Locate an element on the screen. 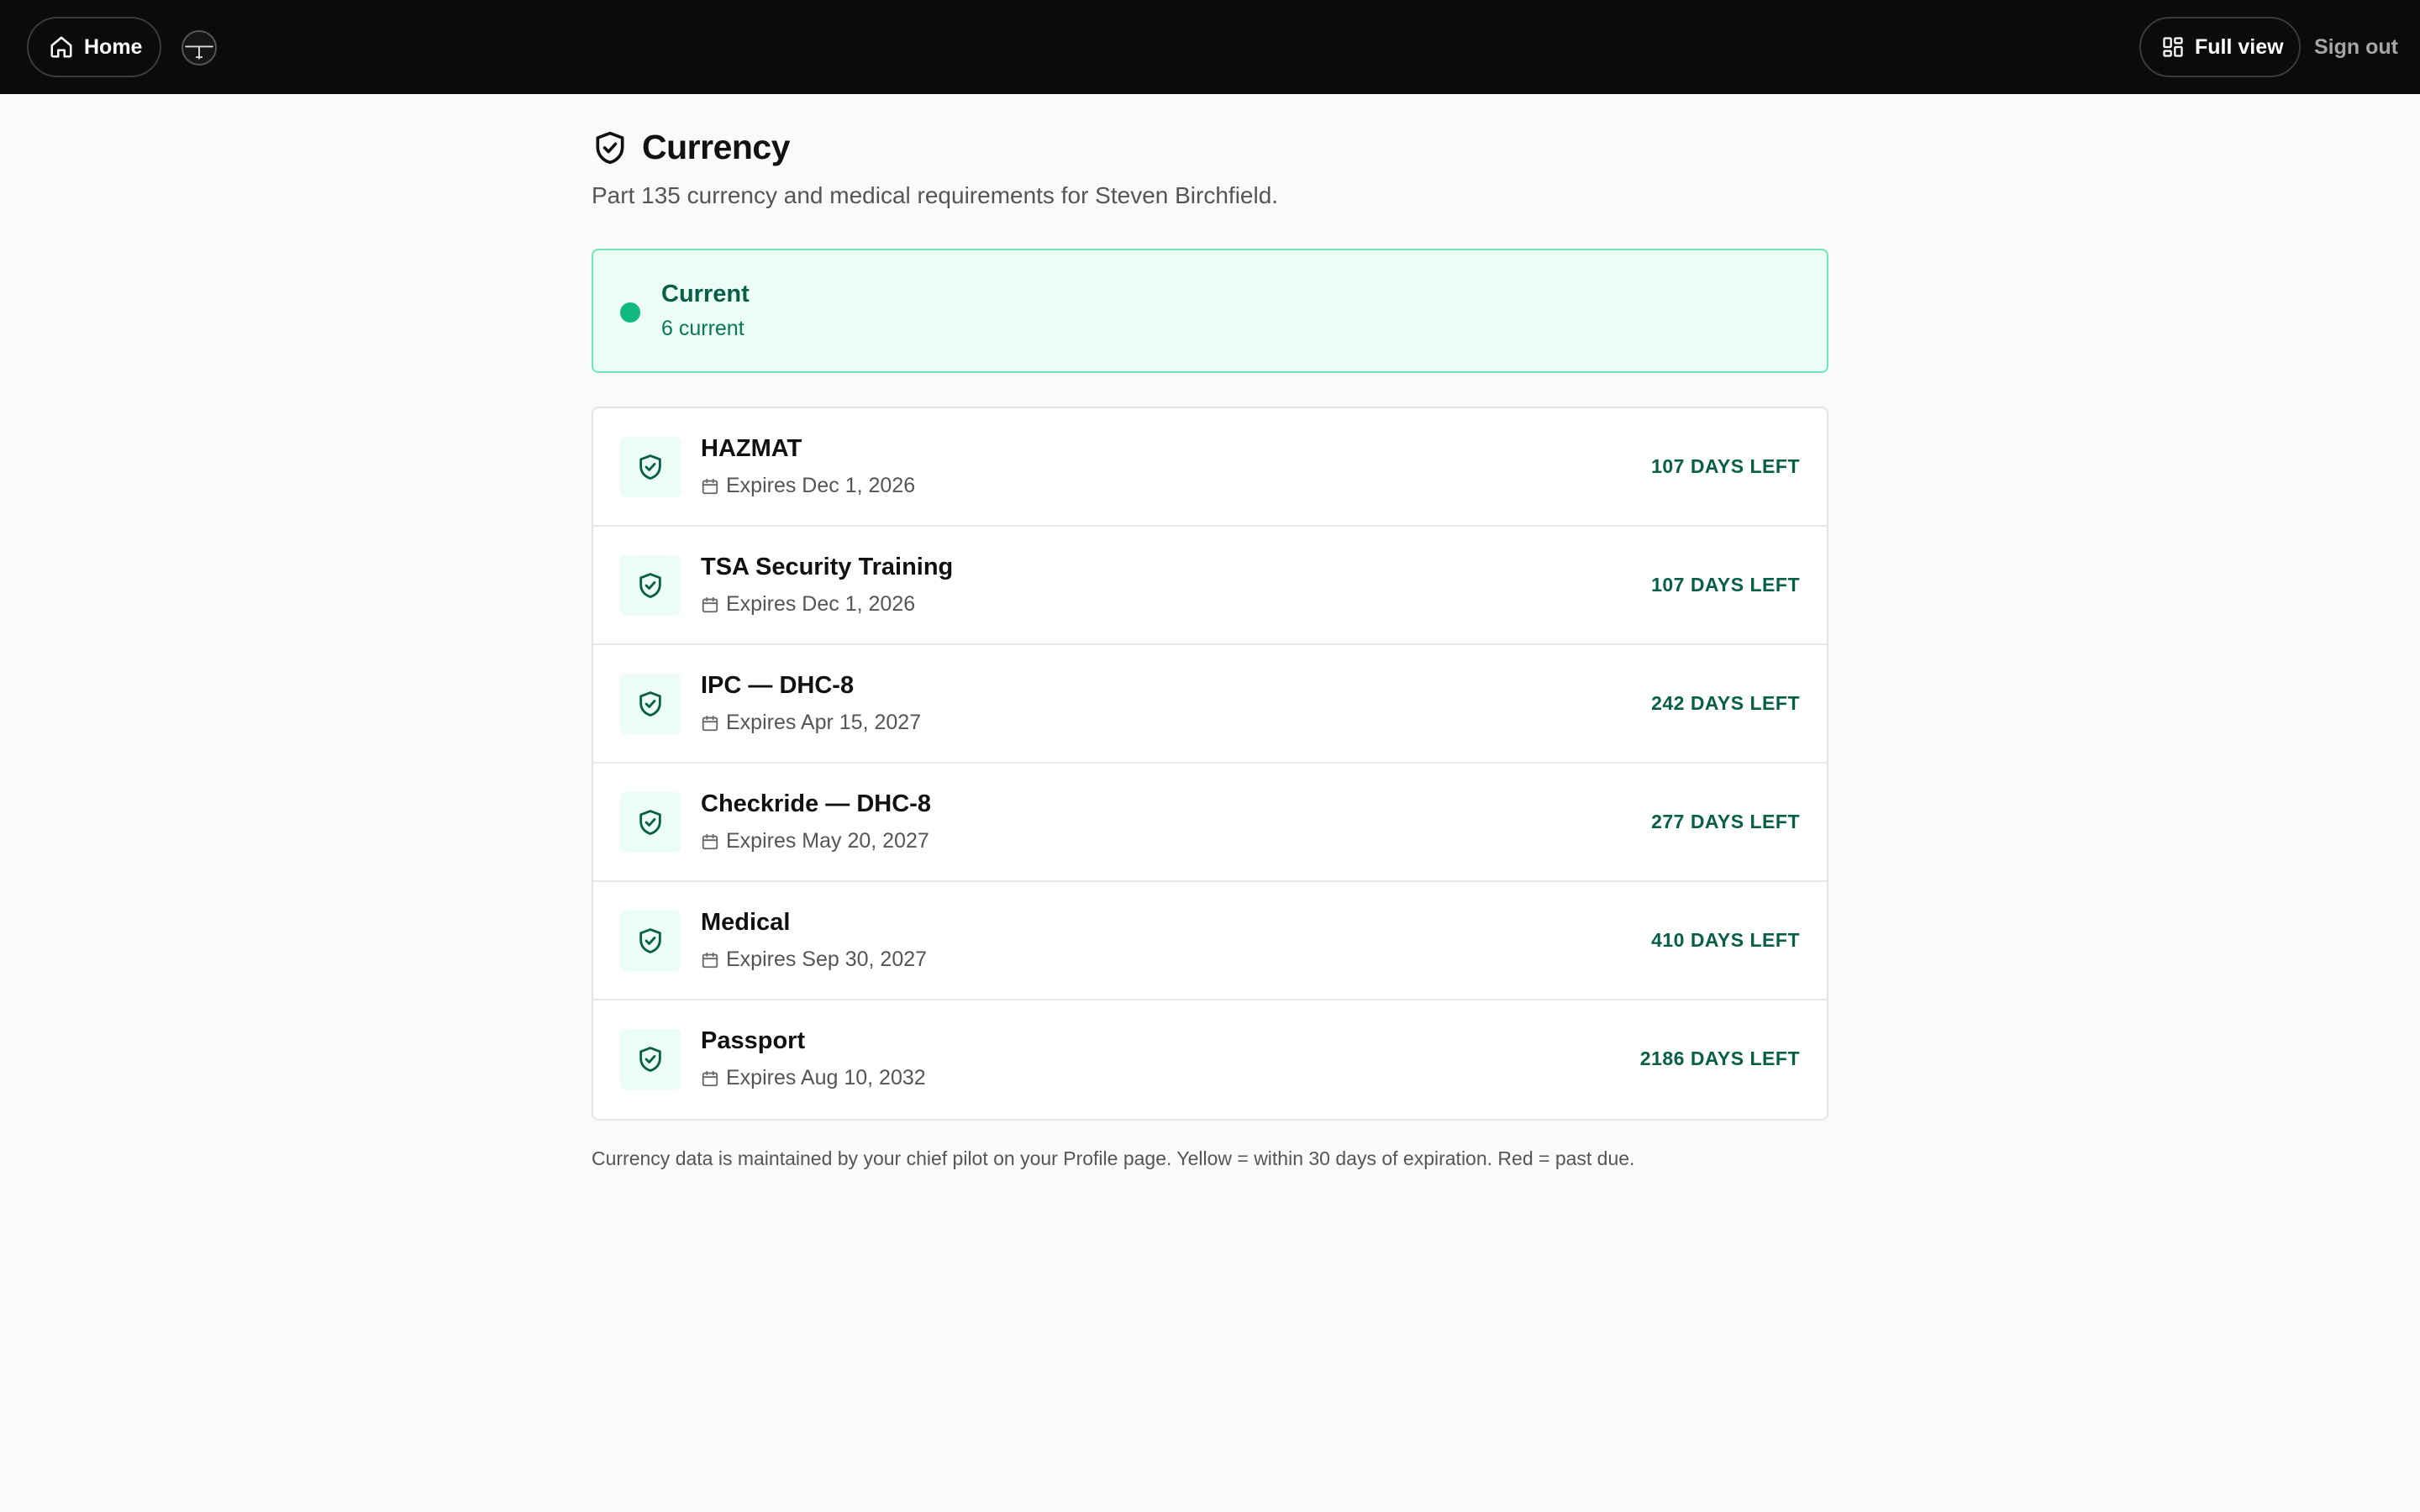  status-dot is located at coordinates (630, 312).